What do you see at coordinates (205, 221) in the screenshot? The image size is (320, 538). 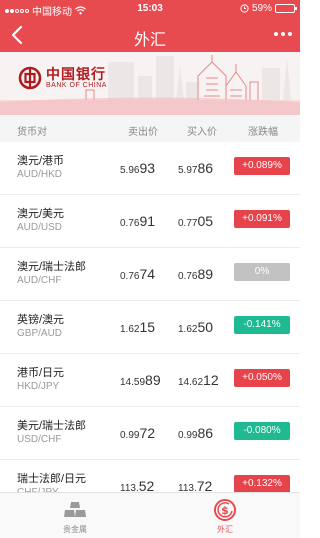 I see `buy-price-pips: 05` at bounding box center [205, 221].